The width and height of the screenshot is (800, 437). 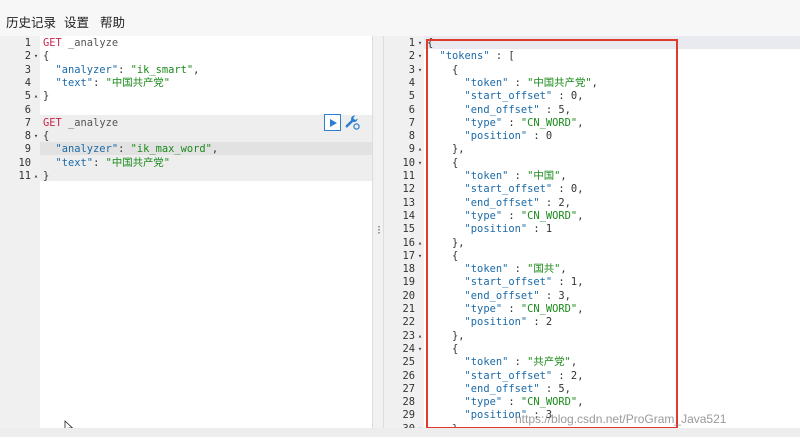 I want to click on line-number: 12, so click(x=408, y=189).